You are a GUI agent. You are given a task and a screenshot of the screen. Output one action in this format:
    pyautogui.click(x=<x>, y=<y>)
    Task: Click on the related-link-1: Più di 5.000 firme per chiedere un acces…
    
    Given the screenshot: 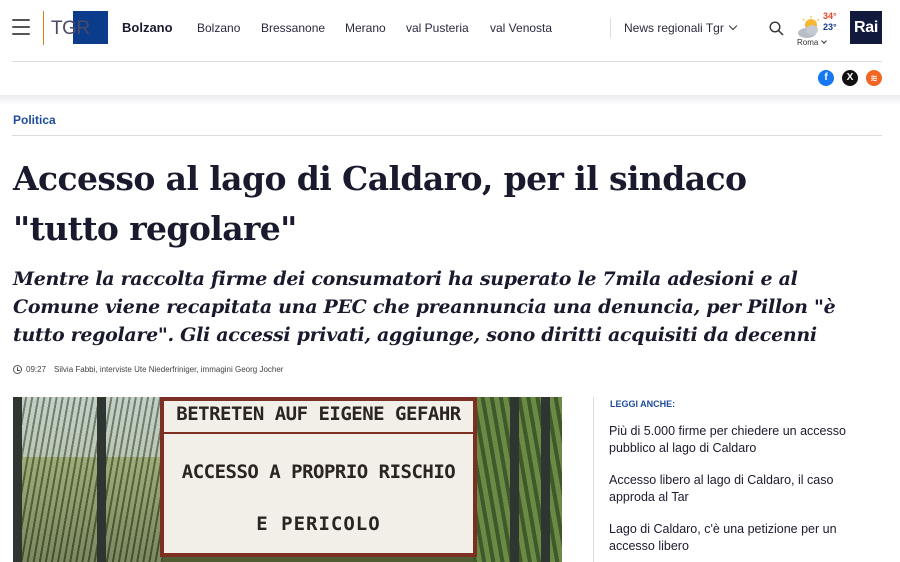 What is the action you would take?
    pyautogui.click(x=744, y=440)
    